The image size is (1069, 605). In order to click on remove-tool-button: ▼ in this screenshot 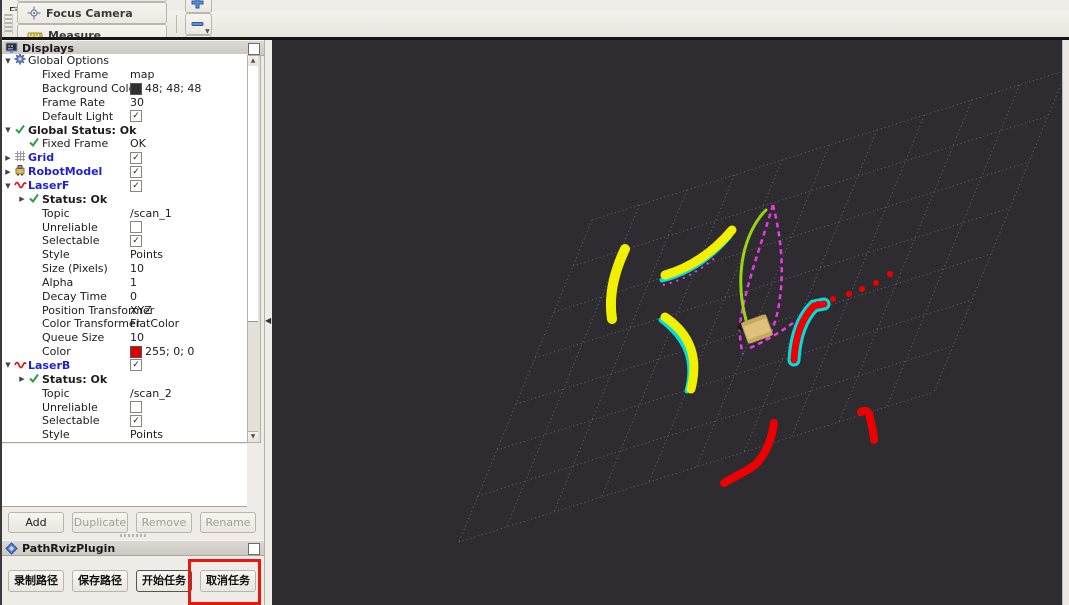, I will do `click(198, 24)`.